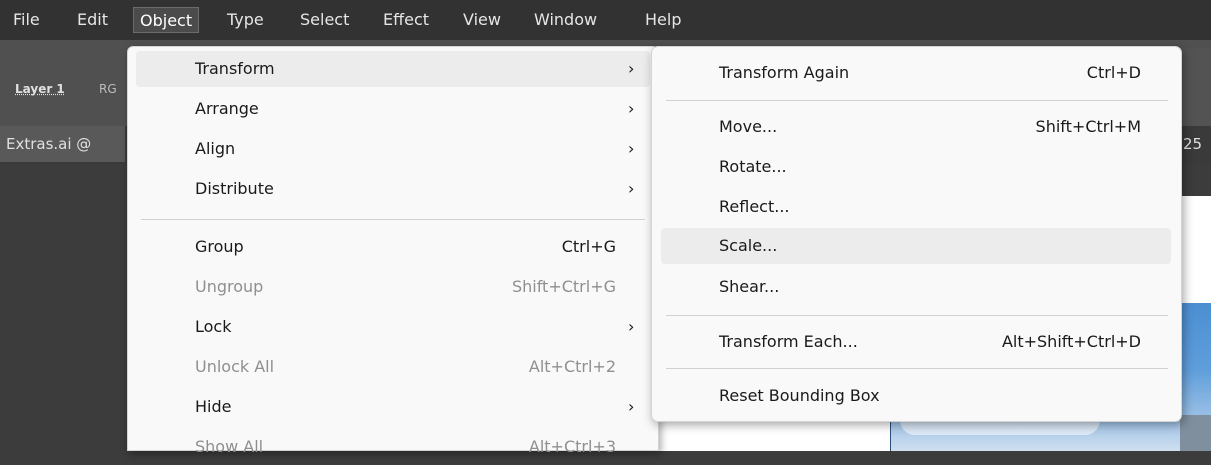  I want to click on menu-item-label: Transform Again, so click(784, 72).